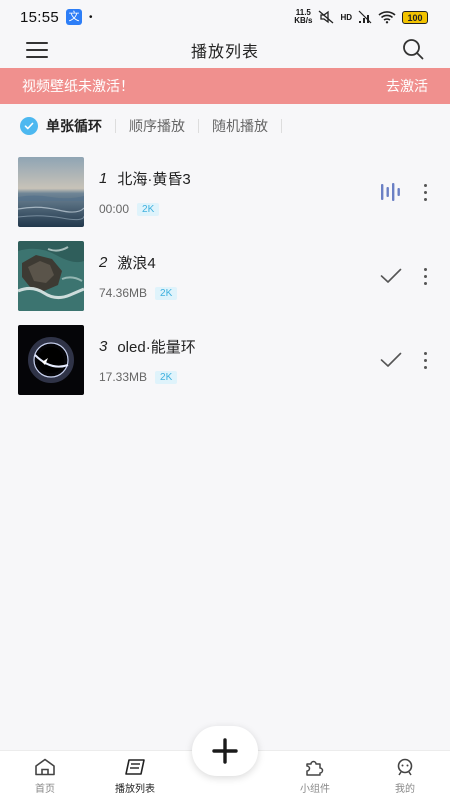 The width and height of the screenshot is (450, 800). I want to click on status-time: 15:55, so click(40, 17).